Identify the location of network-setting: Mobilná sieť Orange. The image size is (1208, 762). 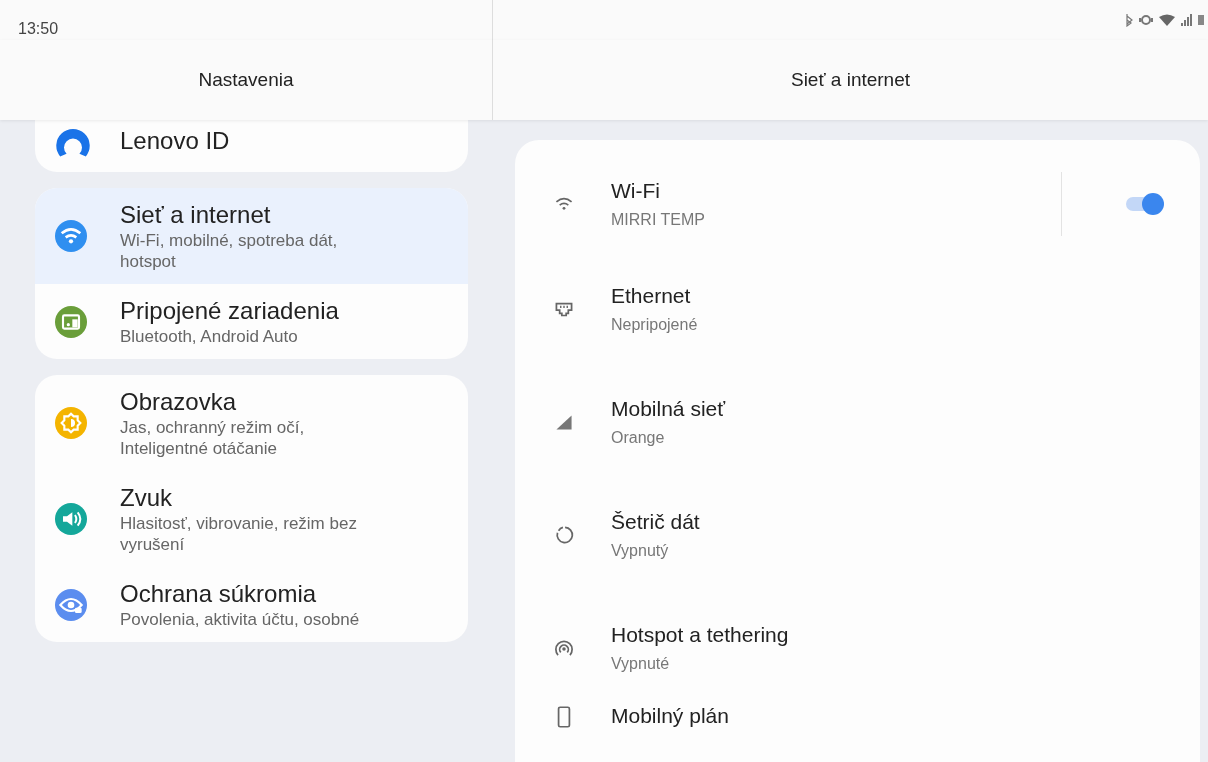
(857, 421).